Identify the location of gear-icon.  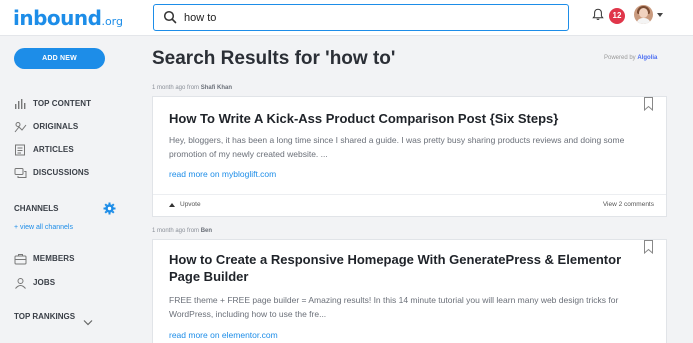
(109, 211).